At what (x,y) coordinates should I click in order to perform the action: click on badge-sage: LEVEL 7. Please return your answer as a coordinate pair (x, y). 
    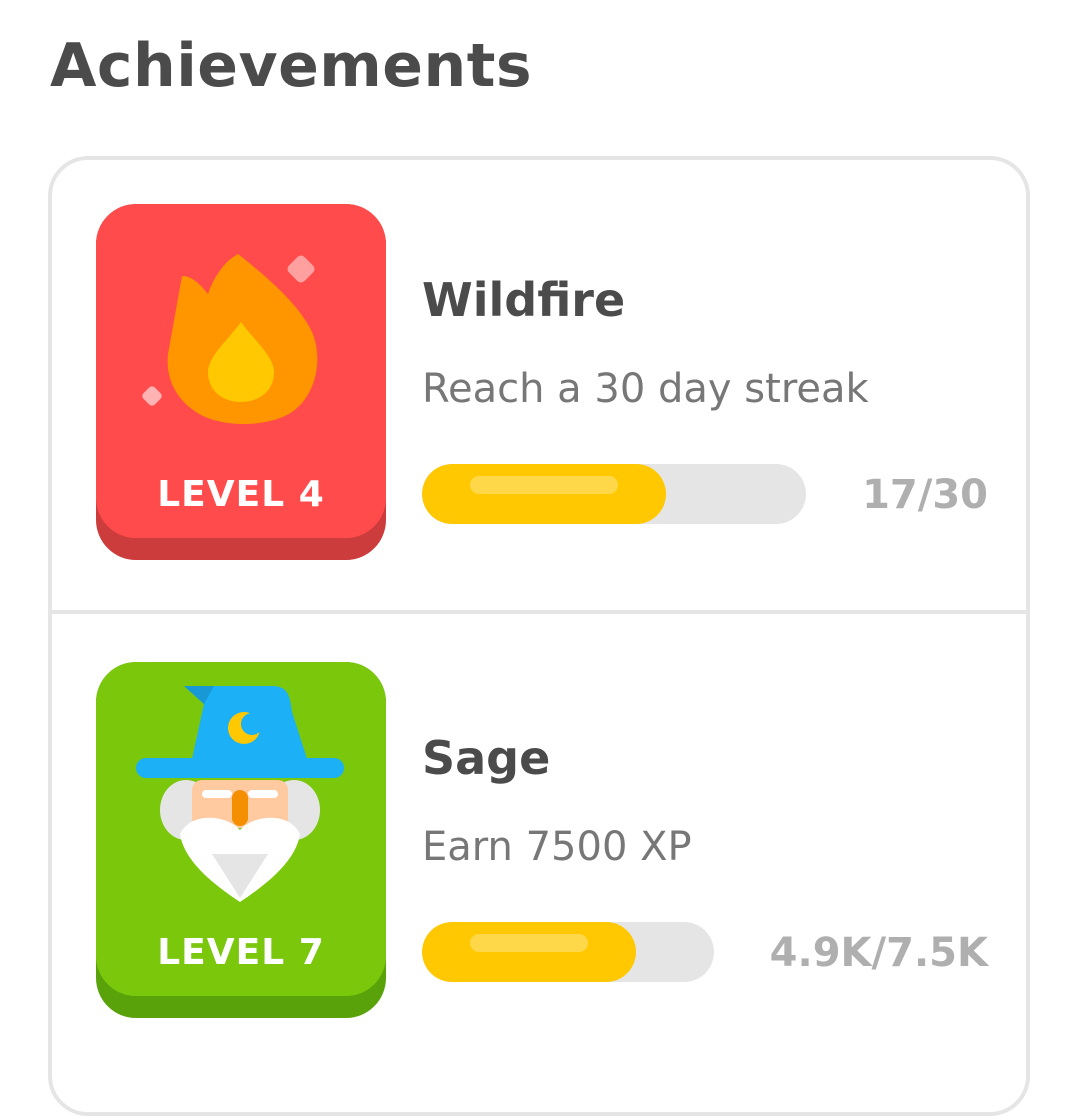
    Looking at the image, I should click on (241, 840).